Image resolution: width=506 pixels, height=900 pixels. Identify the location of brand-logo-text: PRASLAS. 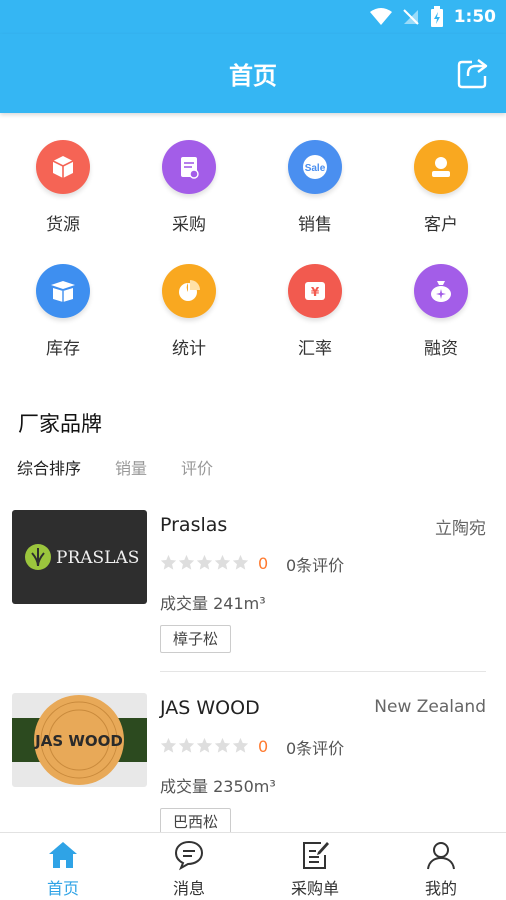
(97, 558).